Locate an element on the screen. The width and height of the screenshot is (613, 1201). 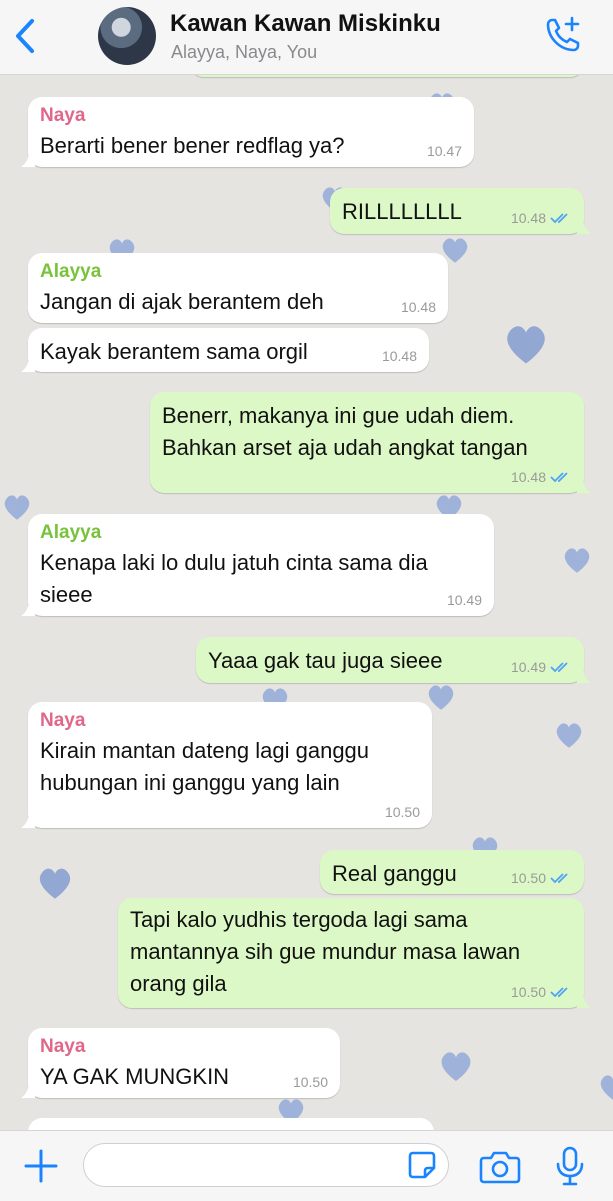
message-composer is located at coordinates (306, 1165).